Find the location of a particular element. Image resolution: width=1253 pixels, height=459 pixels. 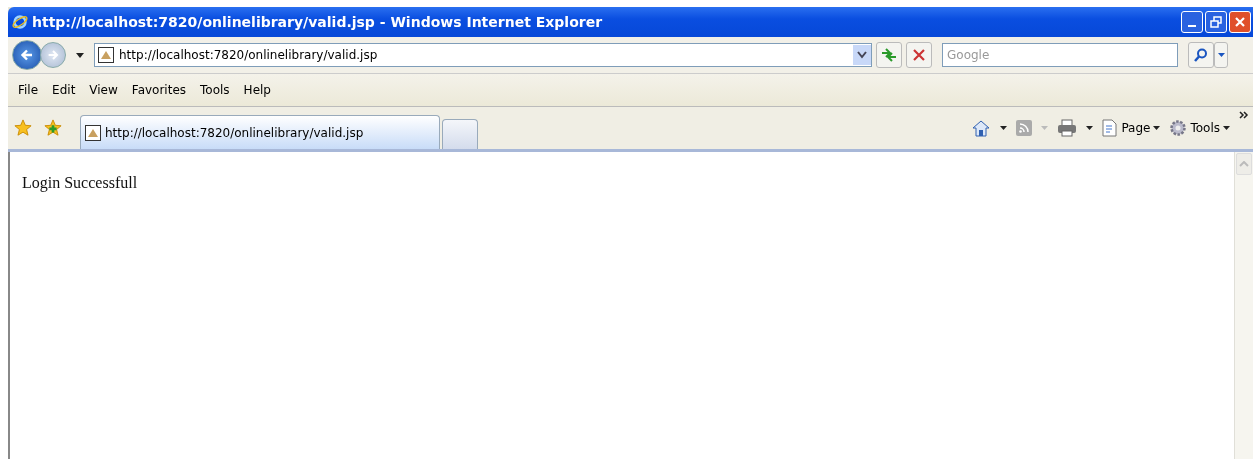

arrow-left-icon is located at coordinates (27, 55).